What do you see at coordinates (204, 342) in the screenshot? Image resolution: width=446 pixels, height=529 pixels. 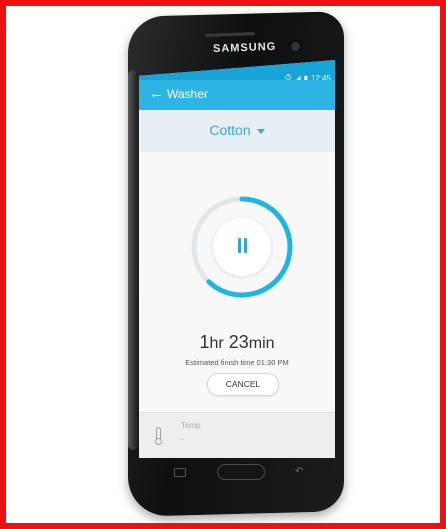 I see `hours-value: 1` at bounding box center [204, 342].